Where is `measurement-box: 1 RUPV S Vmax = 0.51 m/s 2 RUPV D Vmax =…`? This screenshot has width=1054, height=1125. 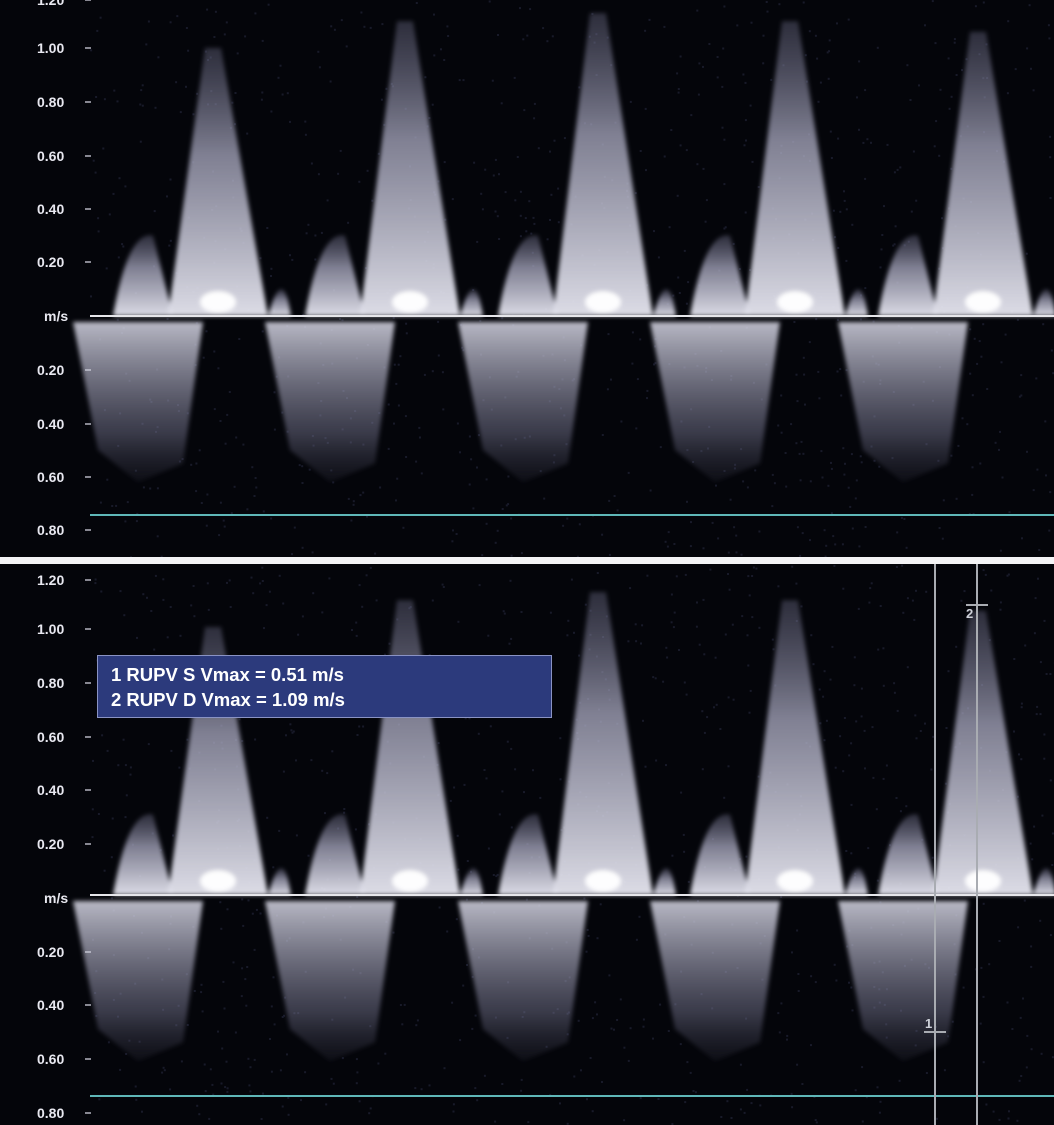
measurement-box: 1 RUPV S Vmax = 0.51 m/s 2 RUPV D Vmax =… is located at coordinates (324, 686).